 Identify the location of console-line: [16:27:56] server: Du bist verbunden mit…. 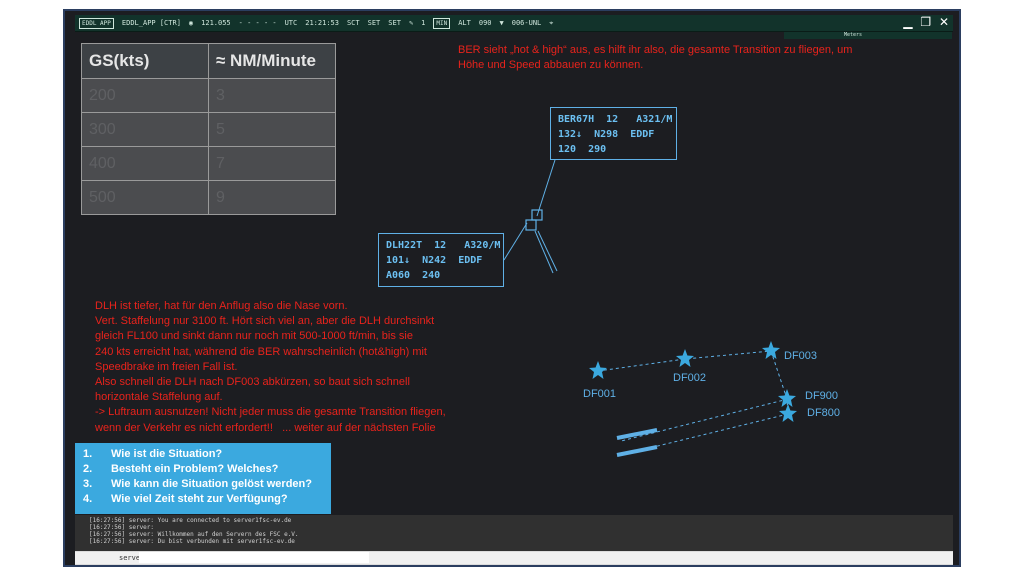
(192, 541).